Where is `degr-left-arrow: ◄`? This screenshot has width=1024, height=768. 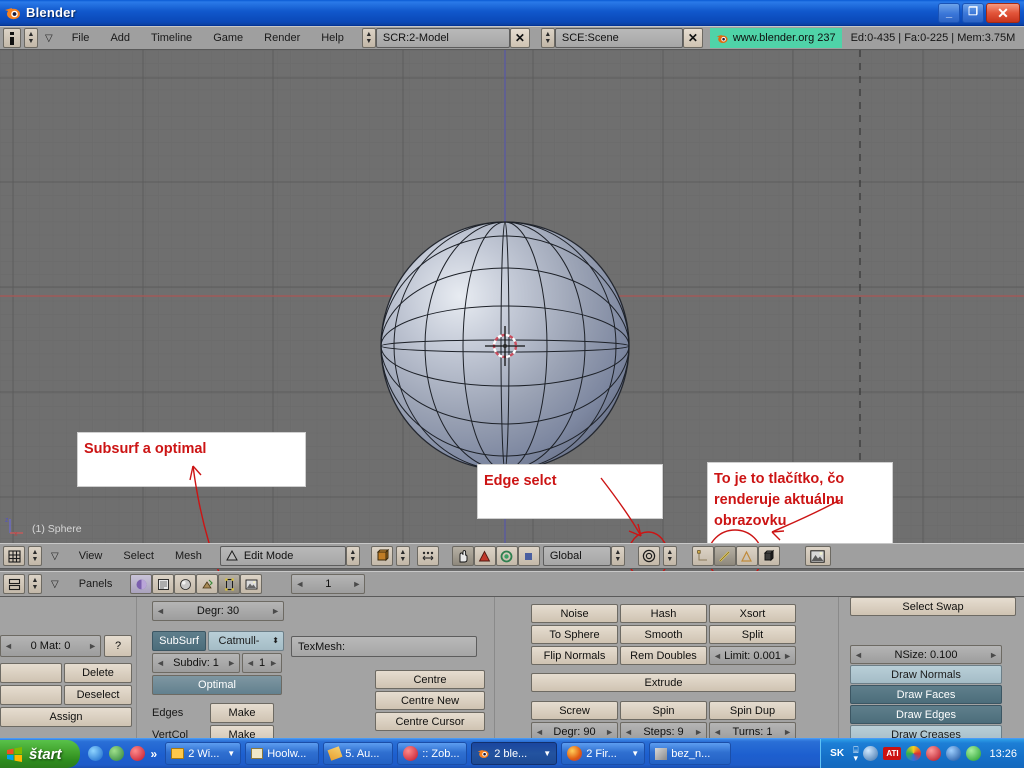 degr-left-arrow: ◄ is located at coordinates (160, 611).